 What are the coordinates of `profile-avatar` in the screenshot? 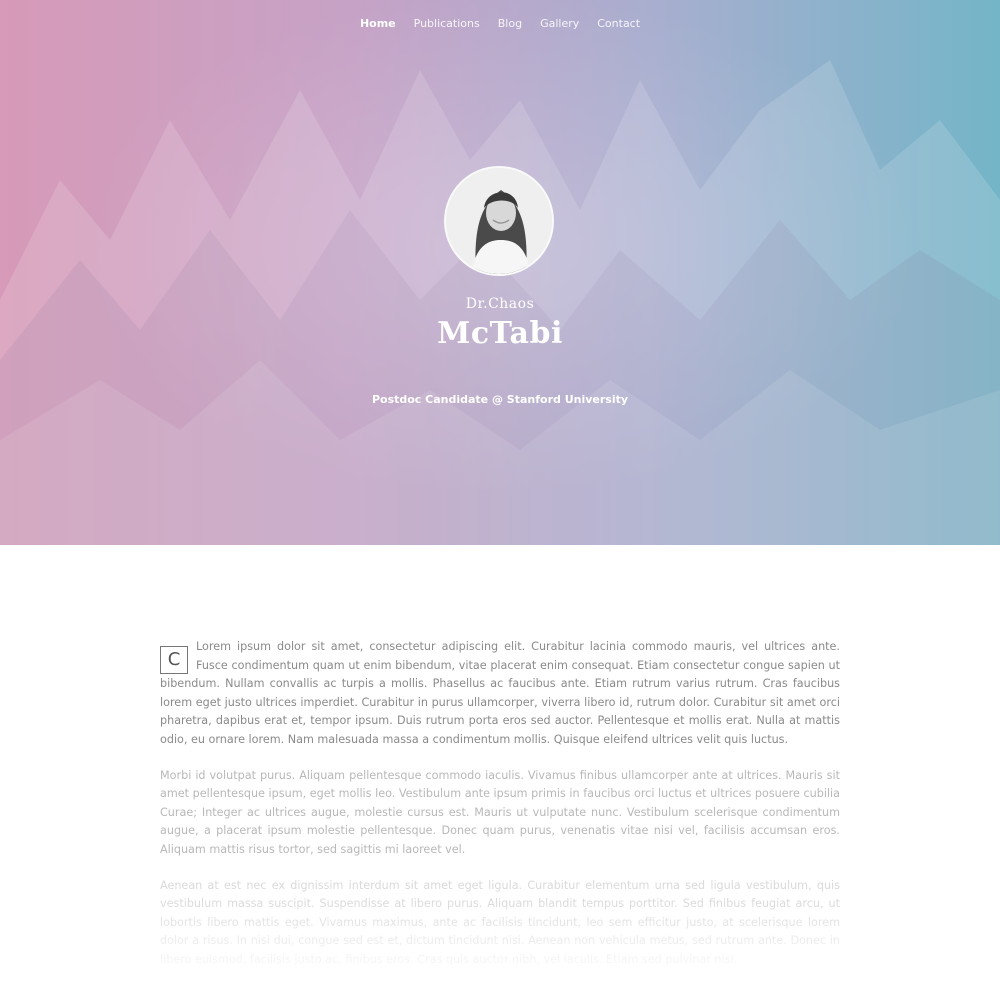 It's located at (499, 221).